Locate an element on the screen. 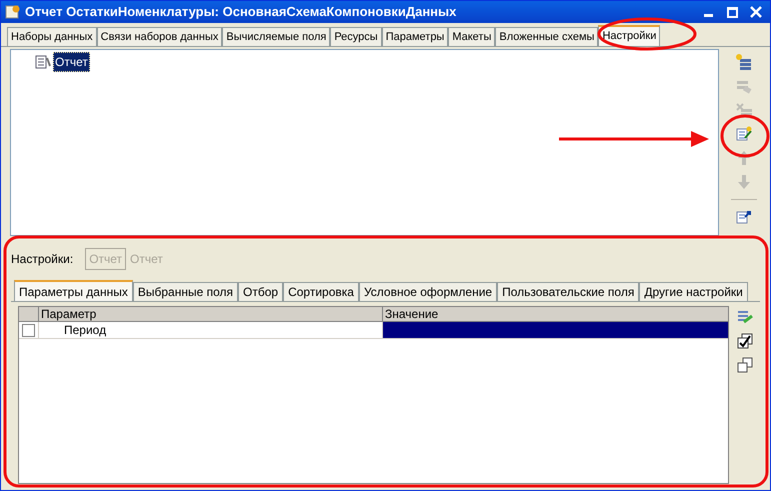  tree-item: Отчет is located at coordinates (71, 62).